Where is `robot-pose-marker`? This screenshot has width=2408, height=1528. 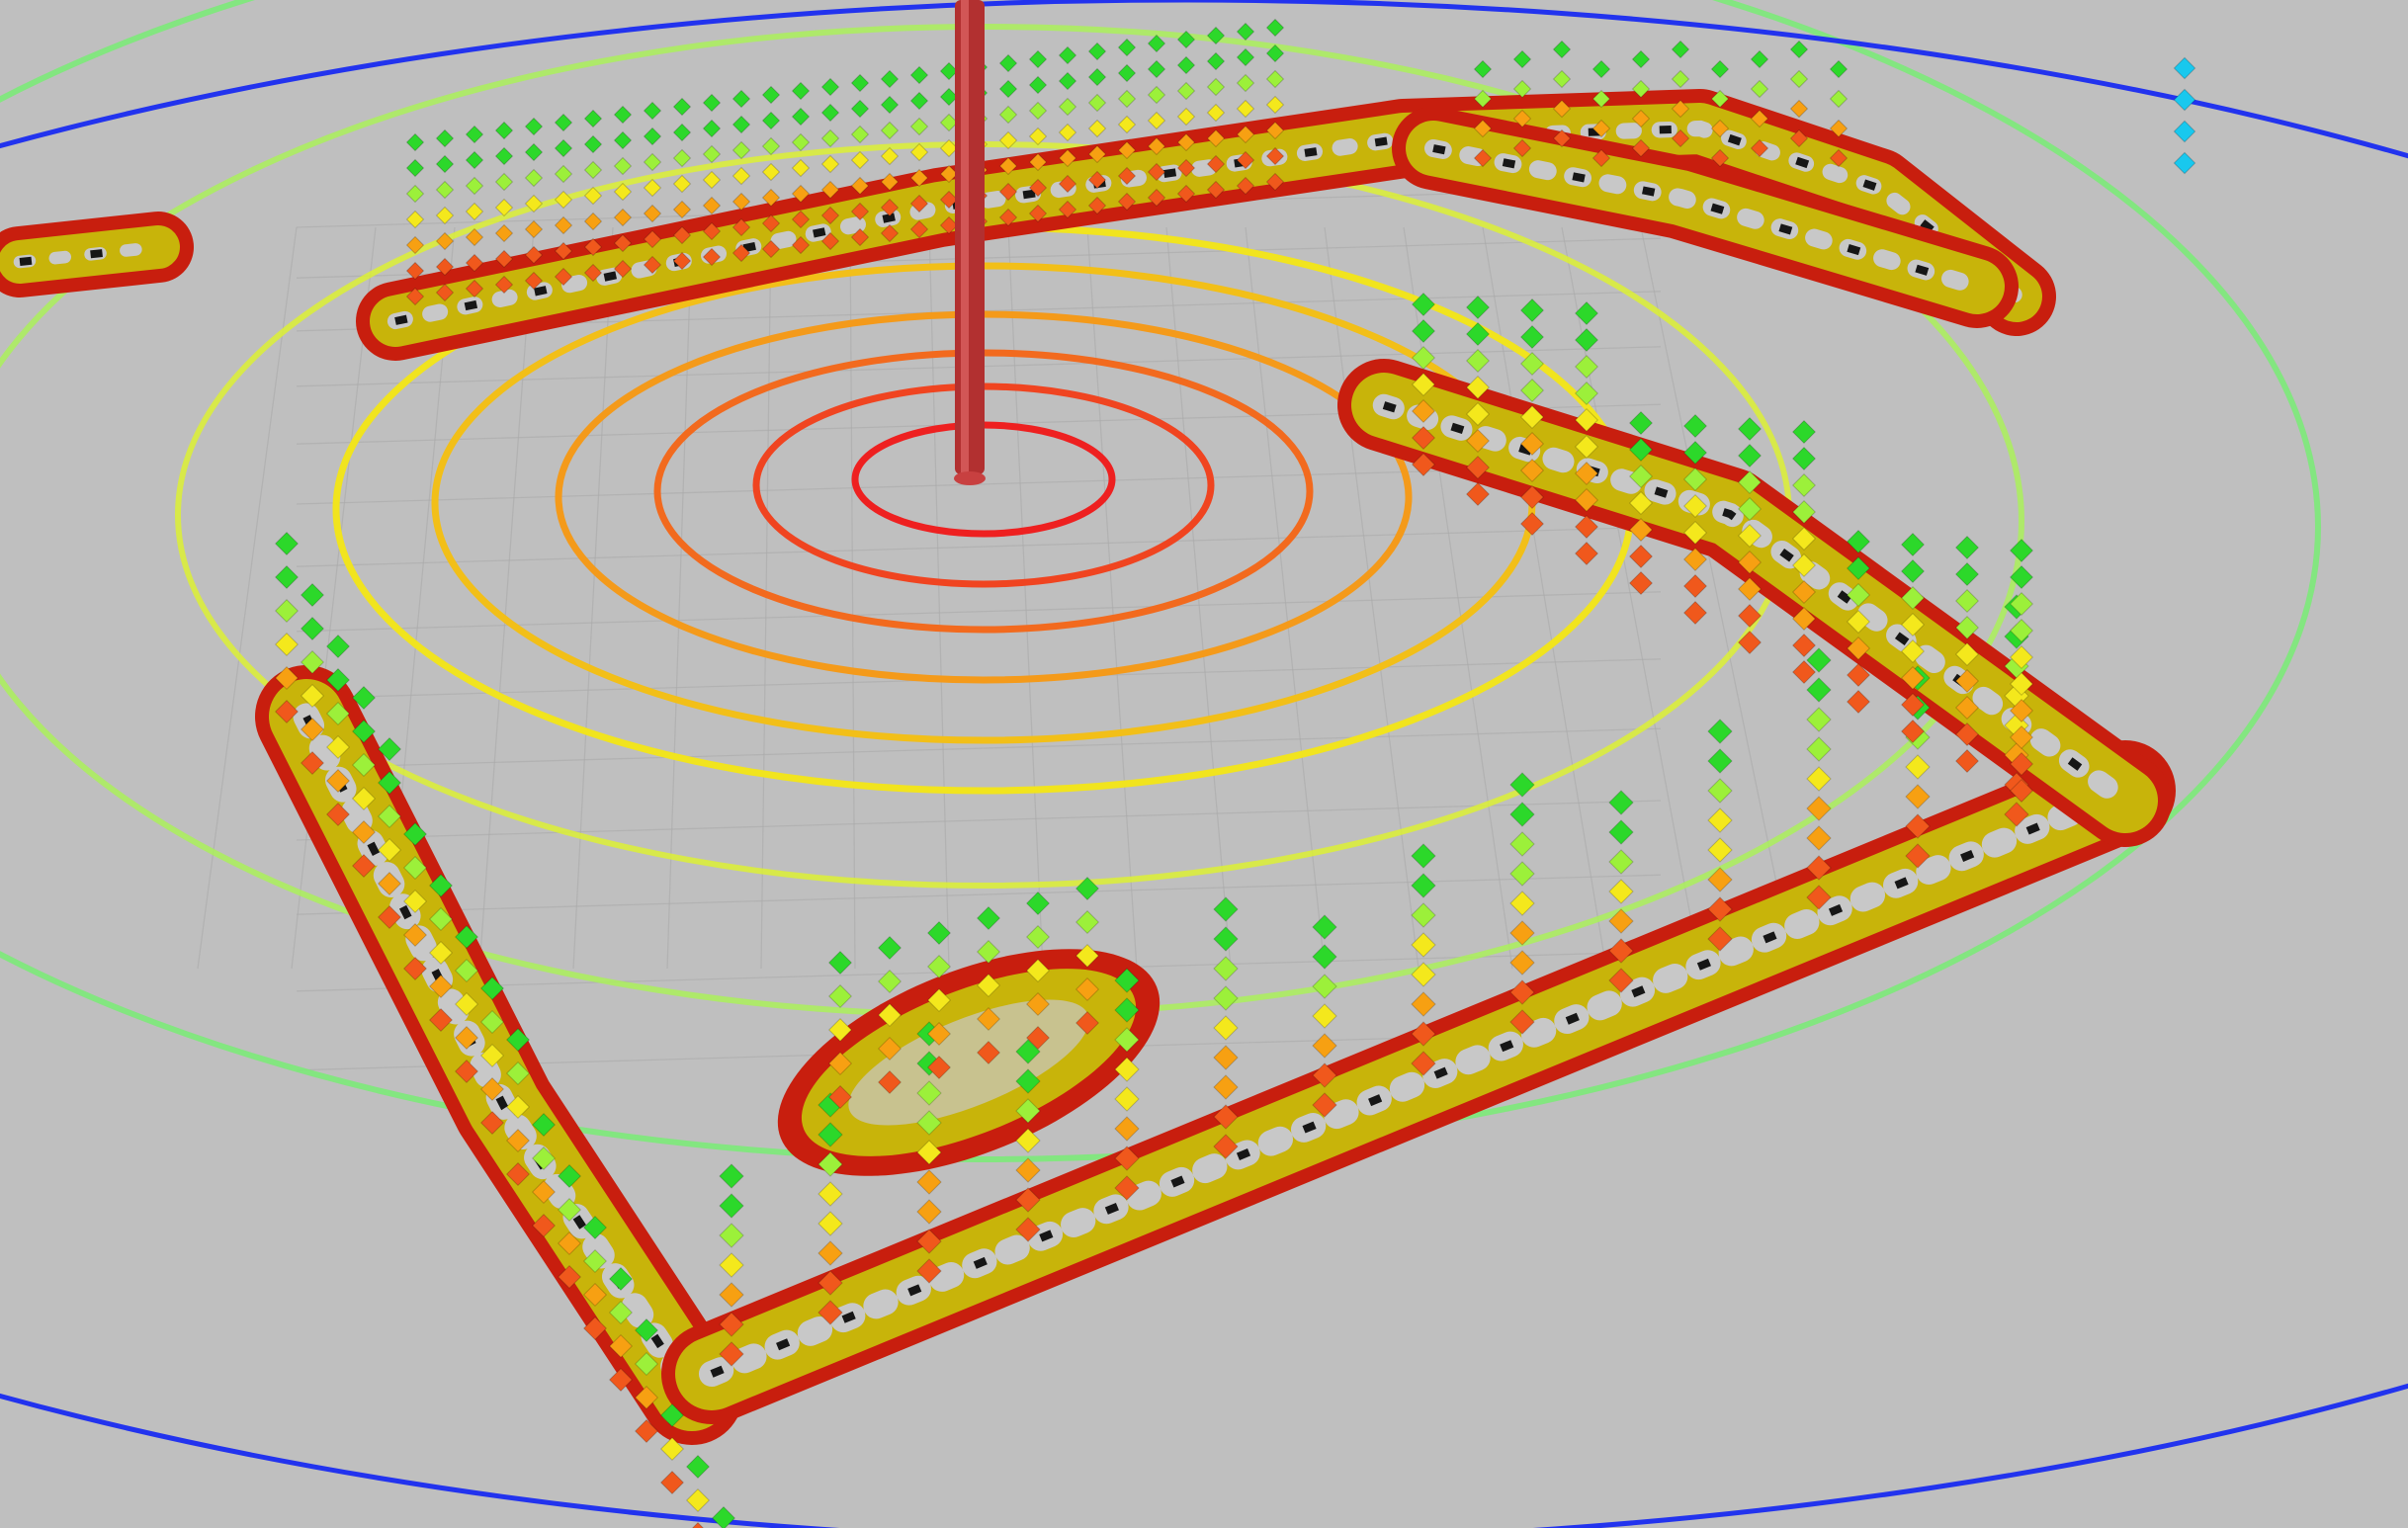
robot-pose-marker is located at coordinates (970, 242).